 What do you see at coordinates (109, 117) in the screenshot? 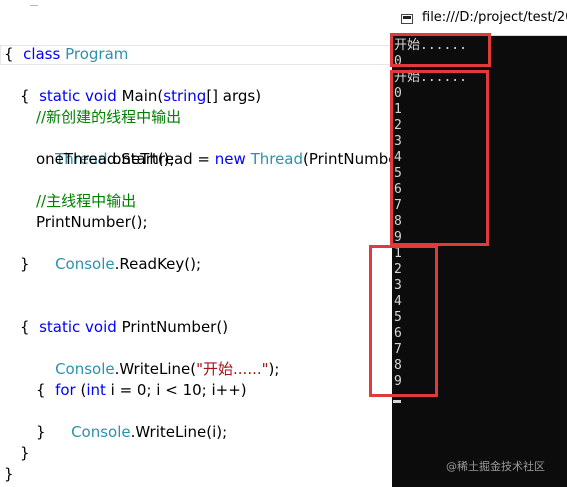
I see `code-comment: //新创建的线程中输出` at bounding box center [109, 117].